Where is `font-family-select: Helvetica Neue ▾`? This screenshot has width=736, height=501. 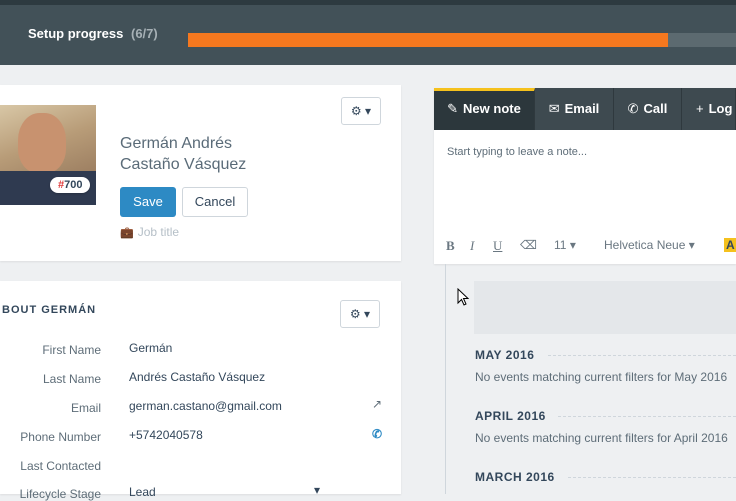 font-family-select: Helvetica Neue ▾ is located at coordinates (649, 245).